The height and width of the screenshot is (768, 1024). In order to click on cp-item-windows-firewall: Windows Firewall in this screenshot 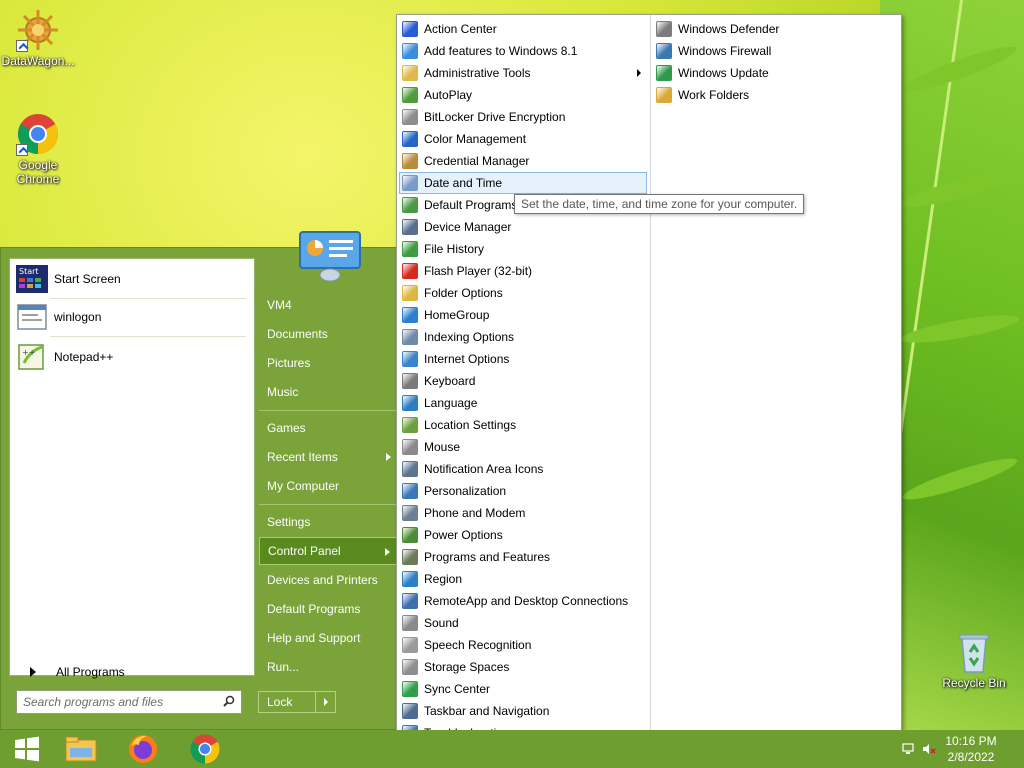, I will do `click(776, 51)`.